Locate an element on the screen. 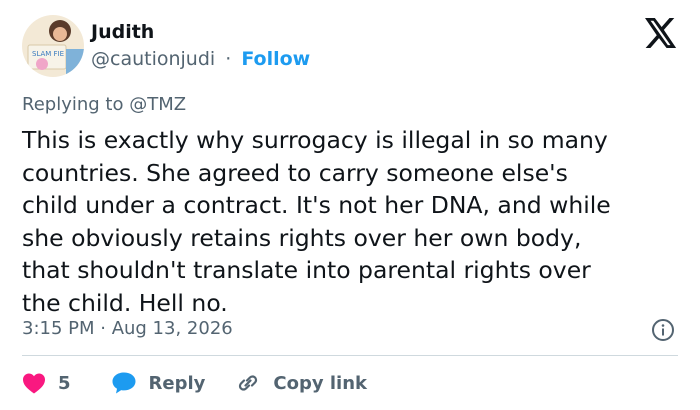 This screenshot has height=410, width=700. action-bar: 5 Reply Copy link is located at coordinates (194, 383).